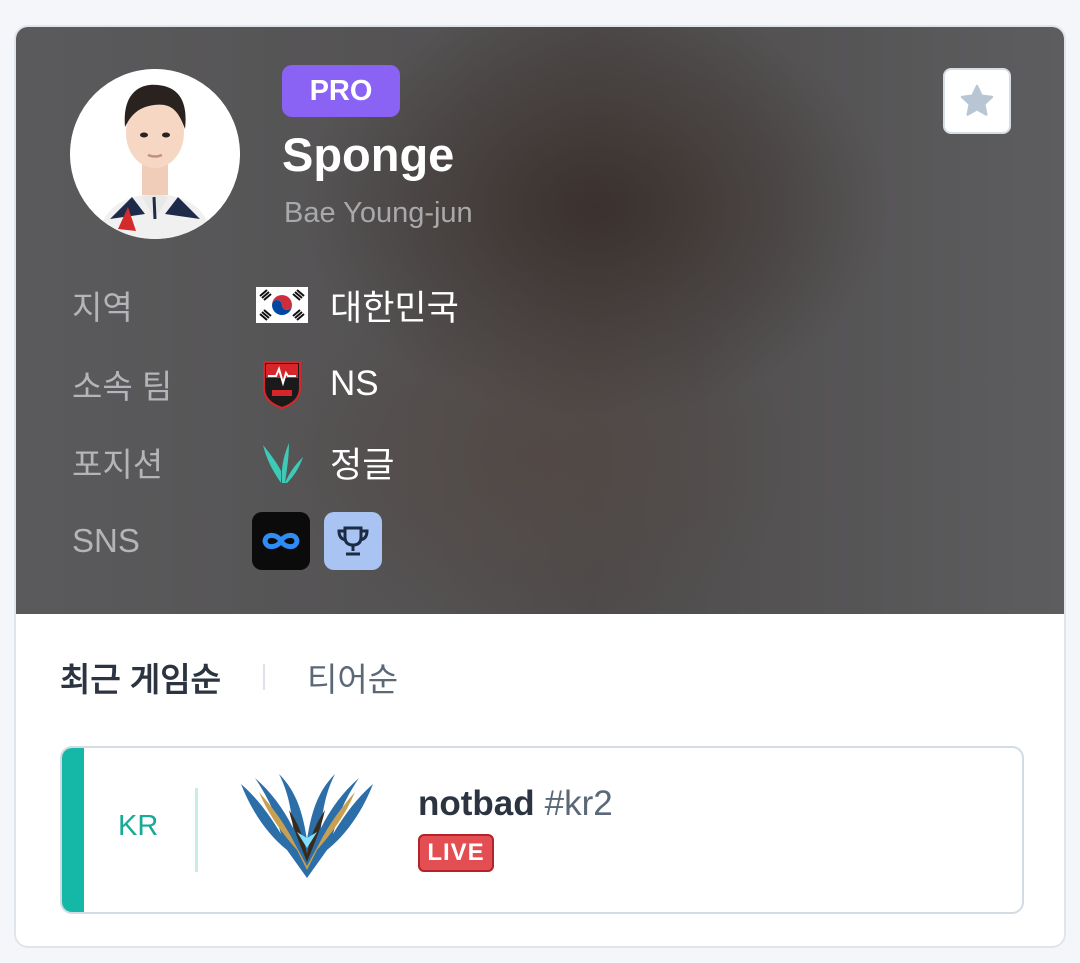 This screenshot has width=1080, height=963. What do you see at coordinates (102, 307) in the screenshot?
I see `region-label: 지역` at bounding box center [102, 307].